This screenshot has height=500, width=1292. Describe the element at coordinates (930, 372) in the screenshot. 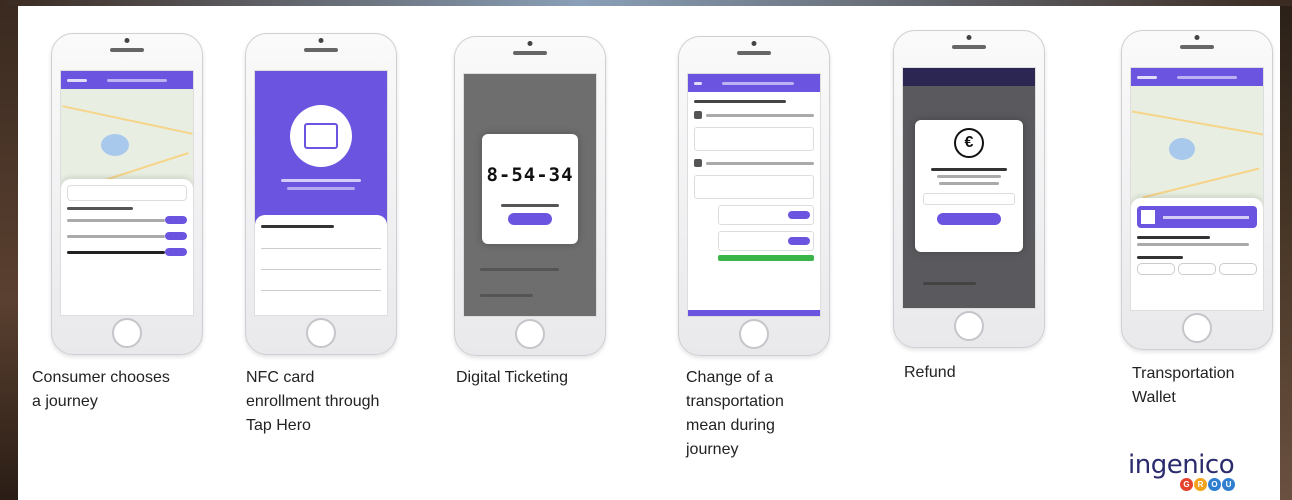

I see `caption-refund: Refund` at that location.